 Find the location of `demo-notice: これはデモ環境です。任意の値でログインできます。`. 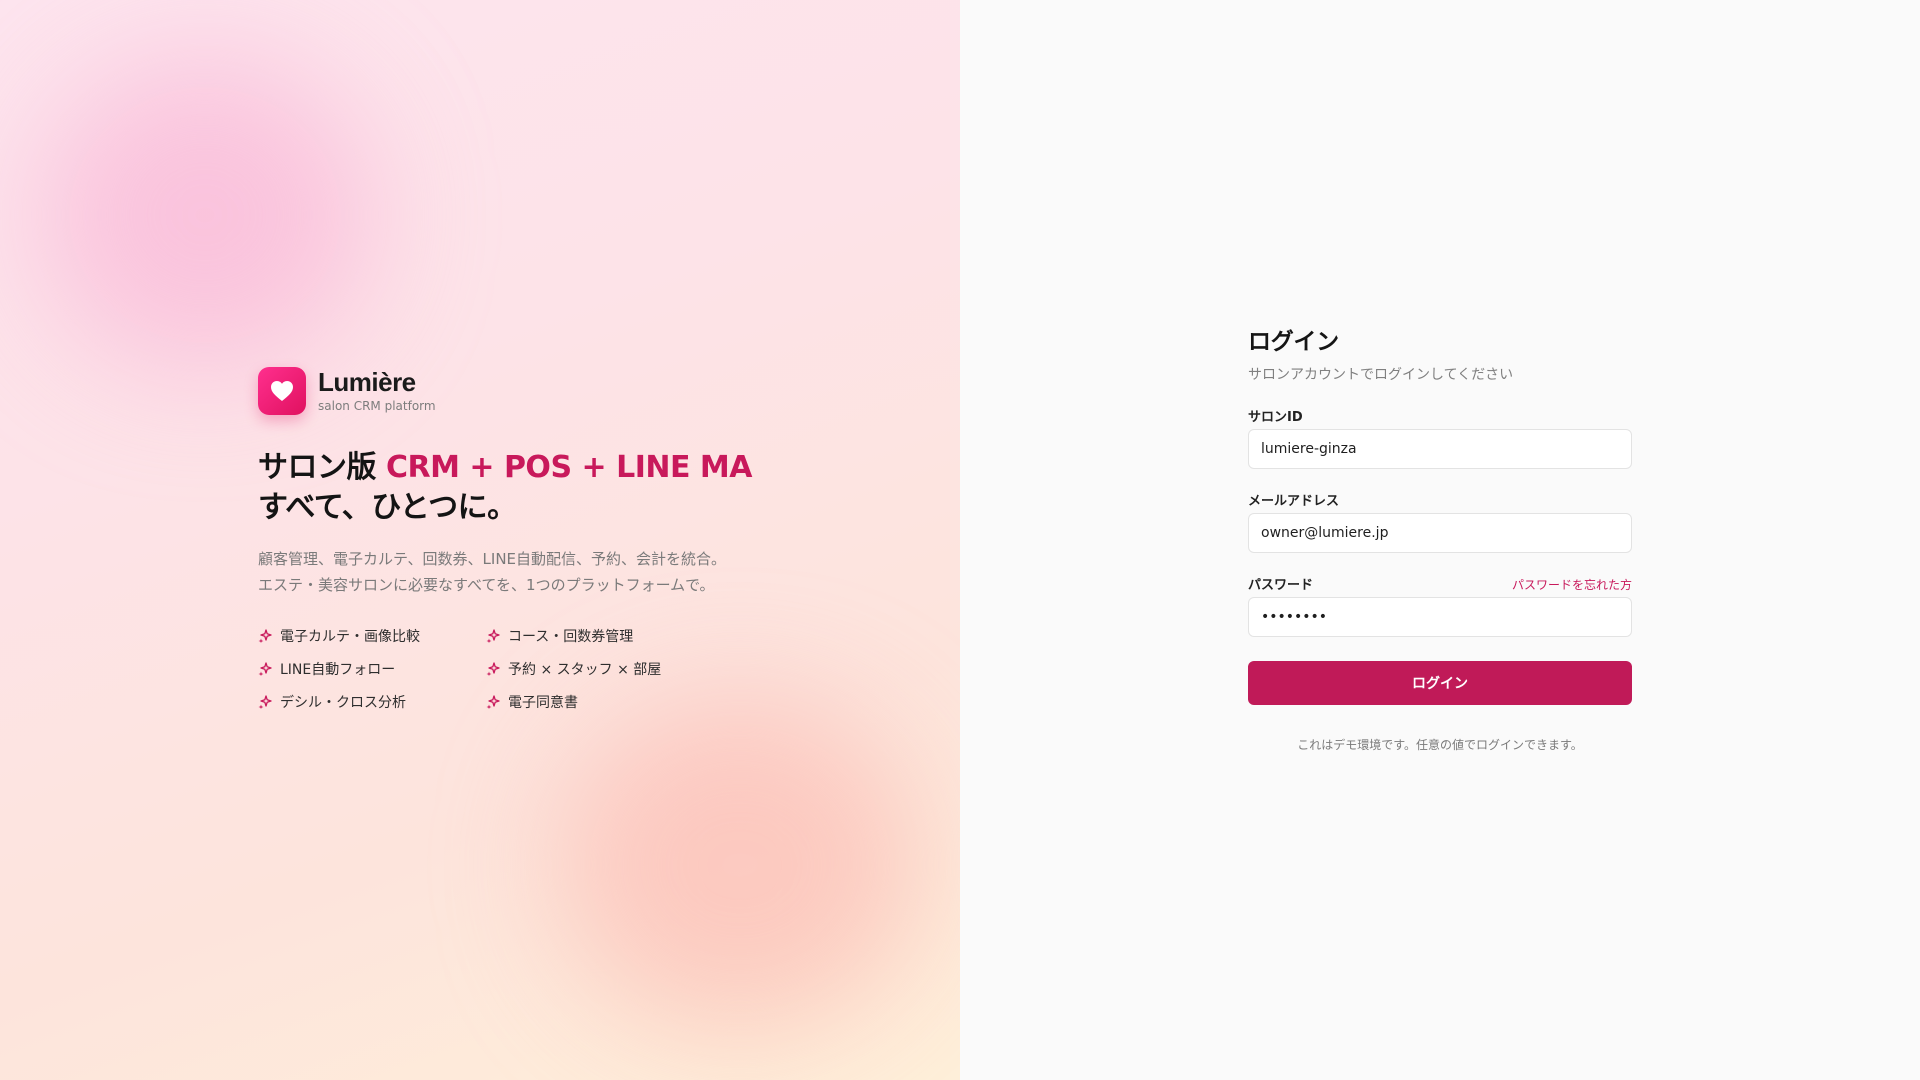

demo-notice: これはデモ環境です。任意の値でログインできます。 is located at coordinates (1440, 745).